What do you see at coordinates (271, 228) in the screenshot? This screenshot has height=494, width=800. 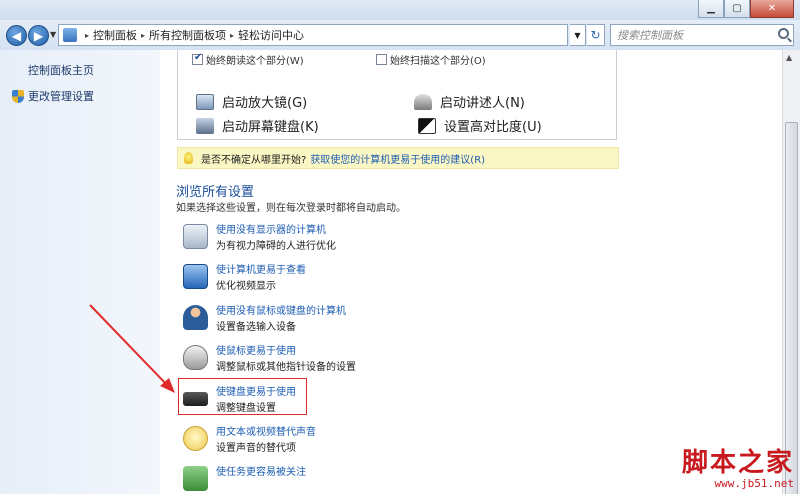 I see `setting-title-link: 使用没有显示器的计算机` at bounding box center [271, 228].